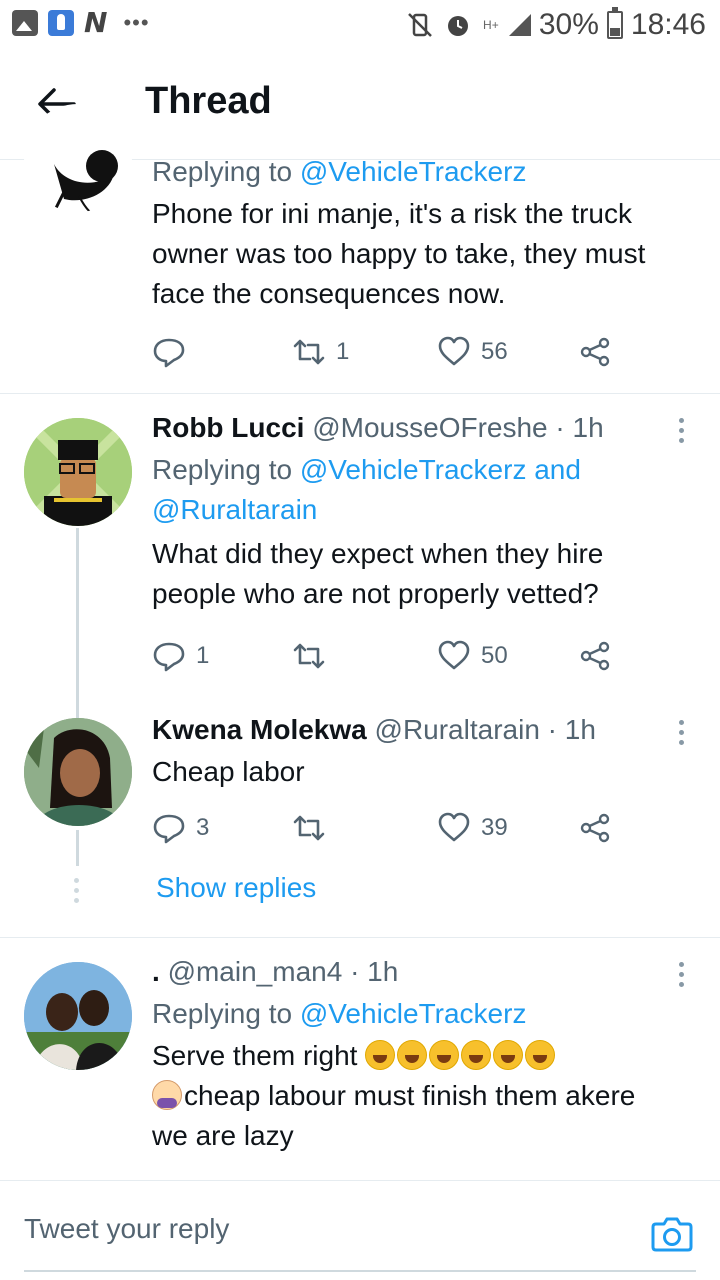  I want to click on status-left-icons: N •••, so click(81, 22).